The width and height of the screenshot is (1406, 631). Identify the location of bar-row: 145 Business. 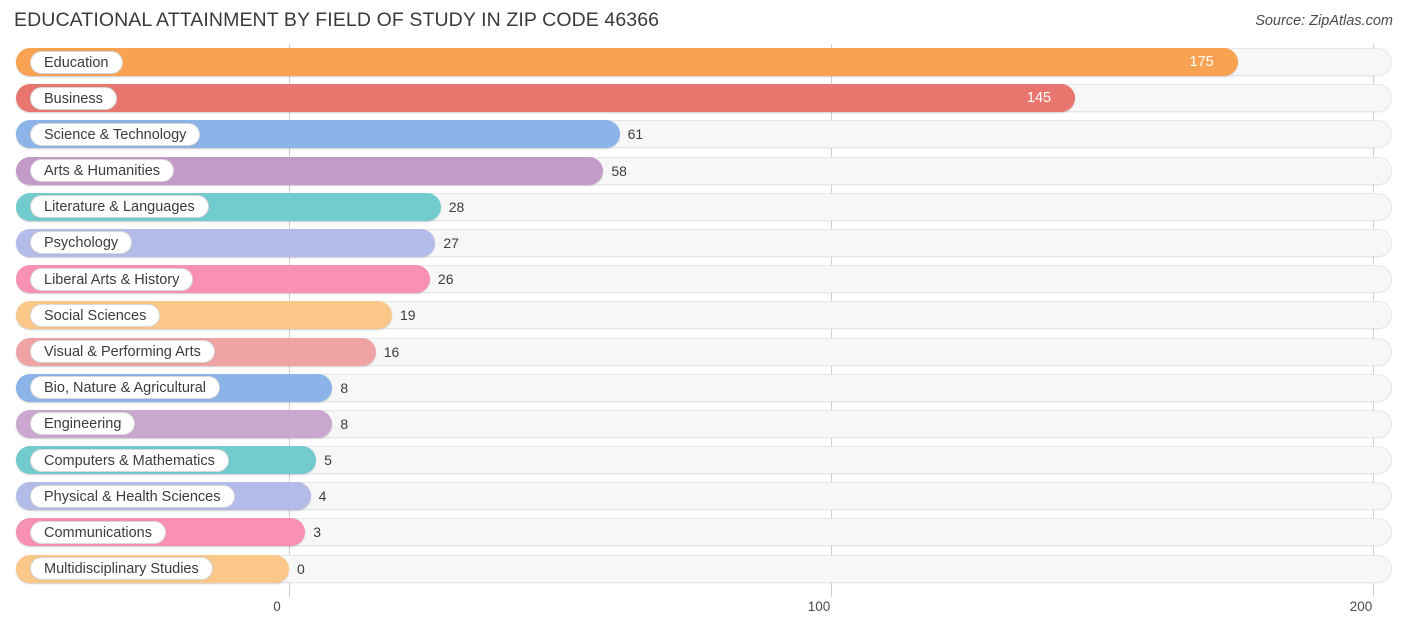
(703, 98).